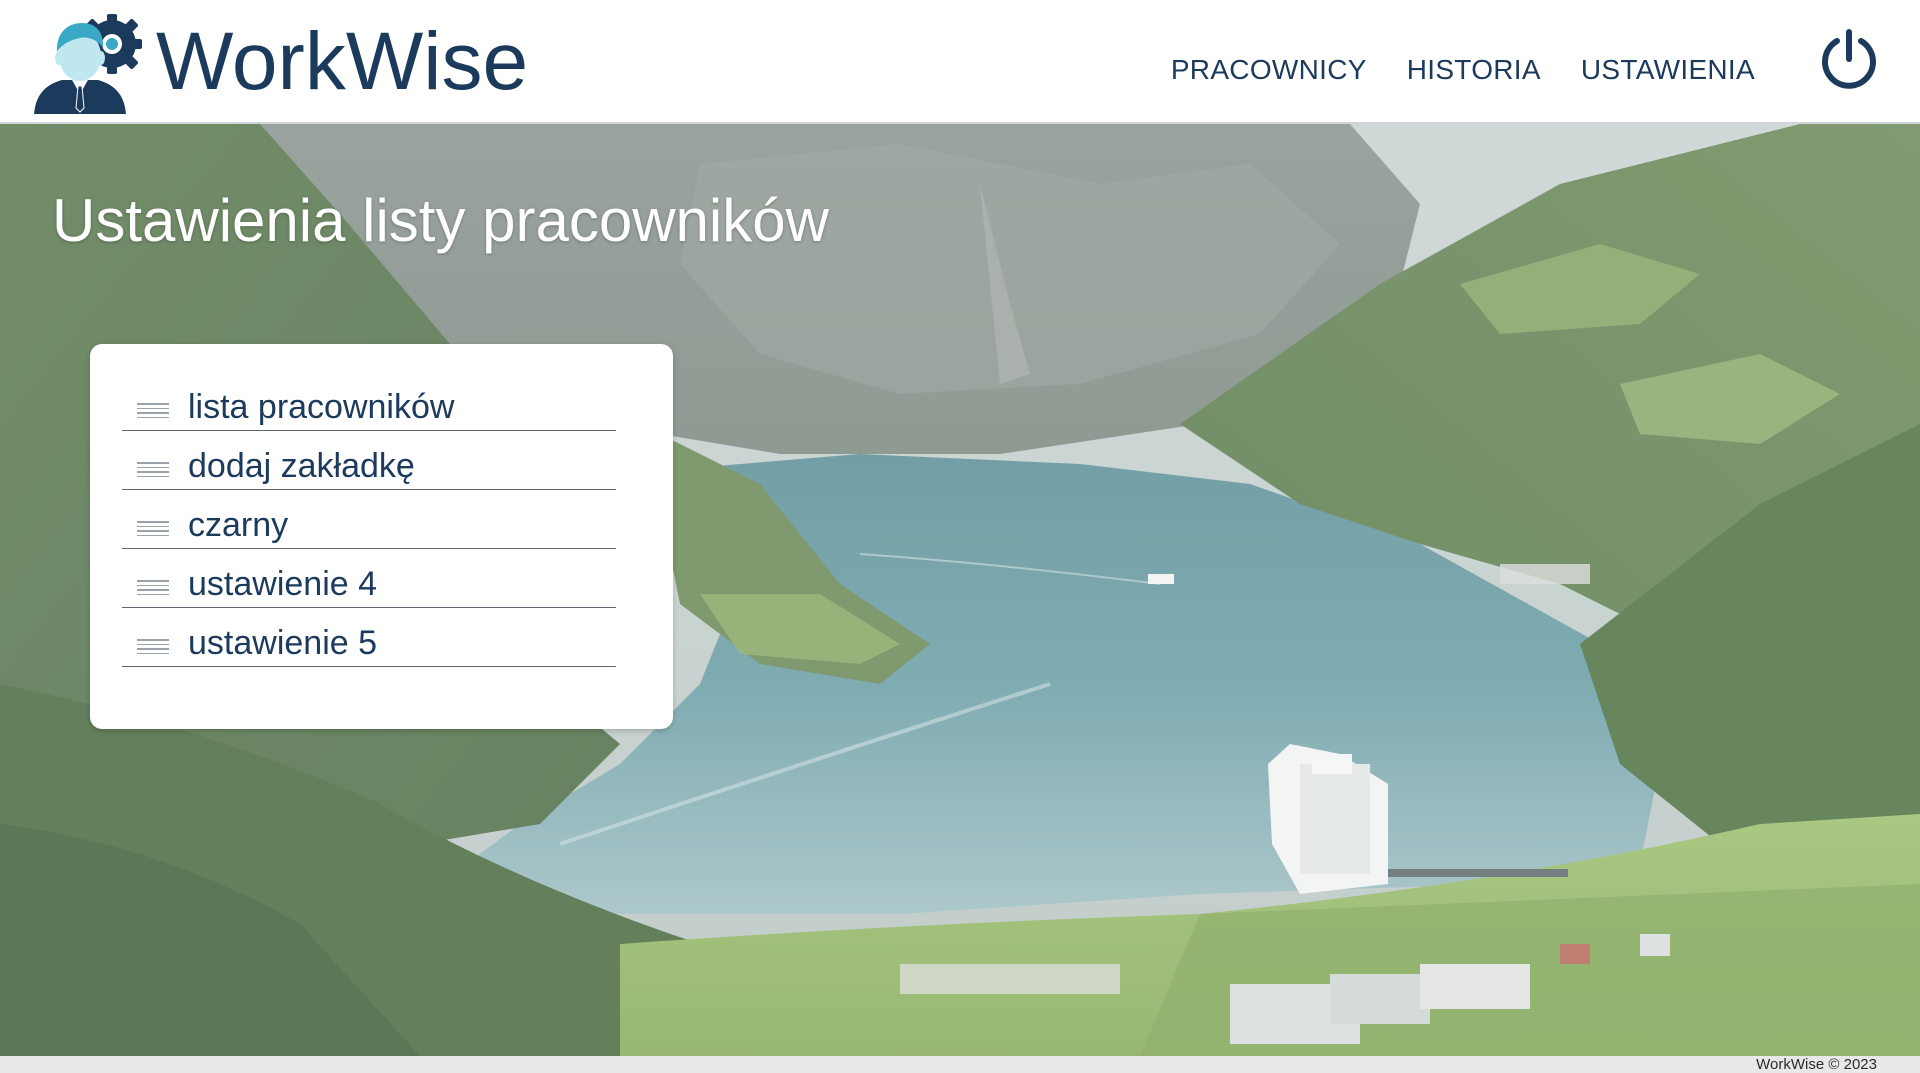 Image resolution: width=1920 pixels, height=1073 pixels. I want to click on settings-item-label: lista pracowników, so click(321, 406).